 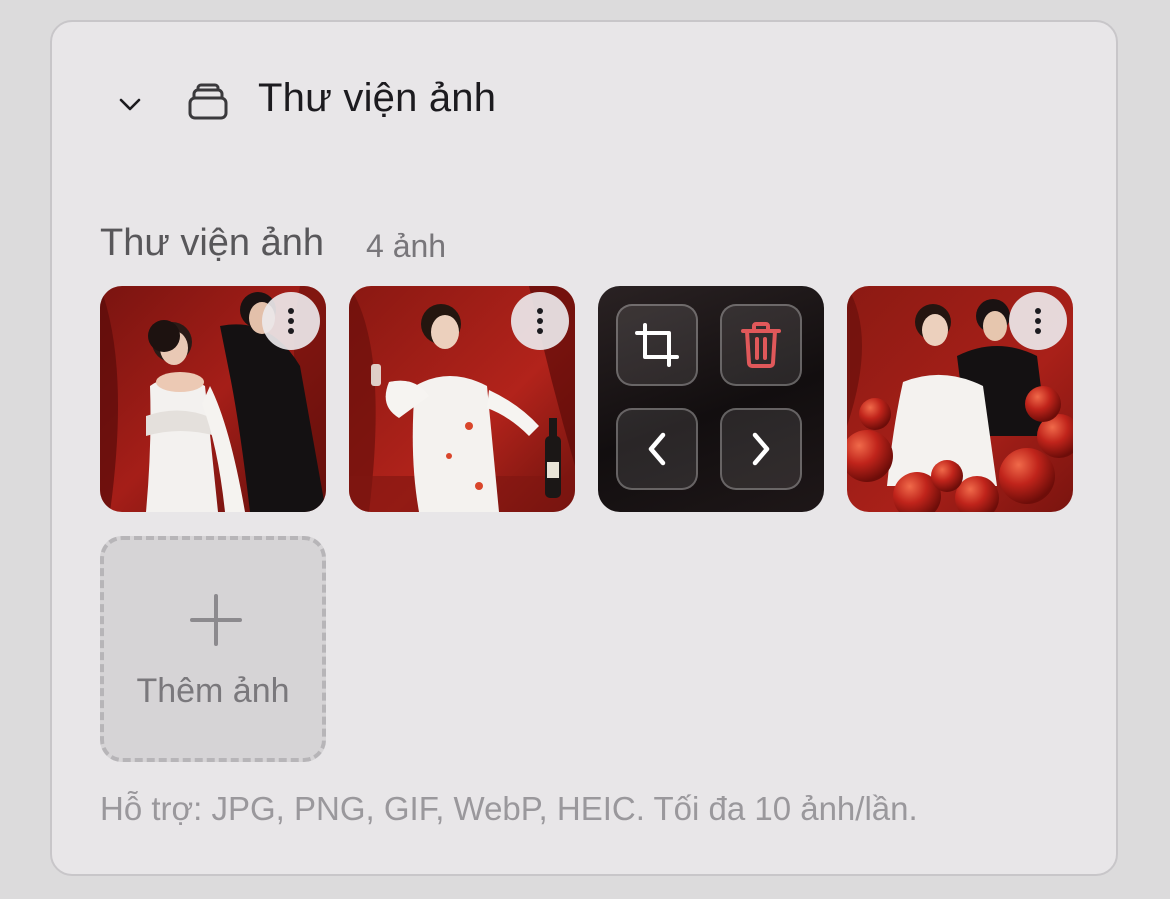 What do you see at coordinates (213, 649) in the screenshot?
I see `add-photo-button: Thêm ảnh` at bounding box center [213, 649].